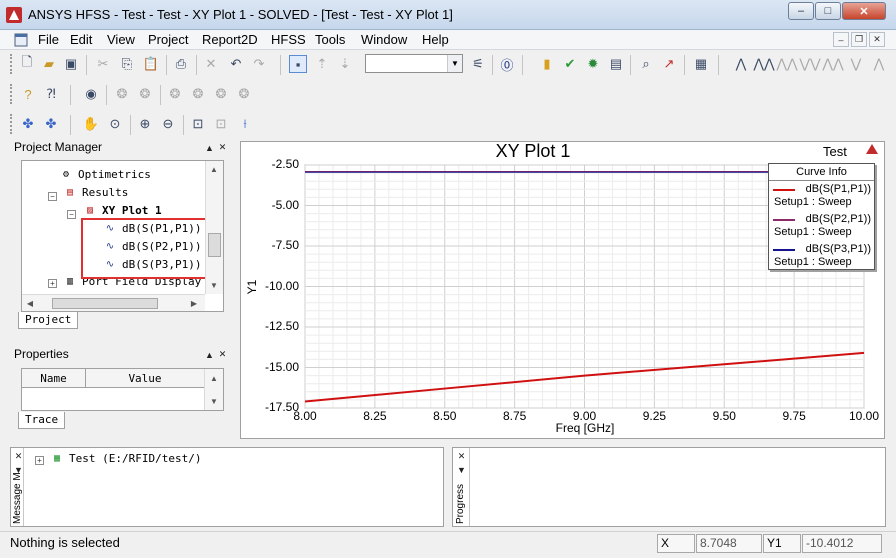 The image size is (896, 558). Describe the element at coordinates (27, 63) in the screenshot. I see `new-file-icon: 🗋` at that location.